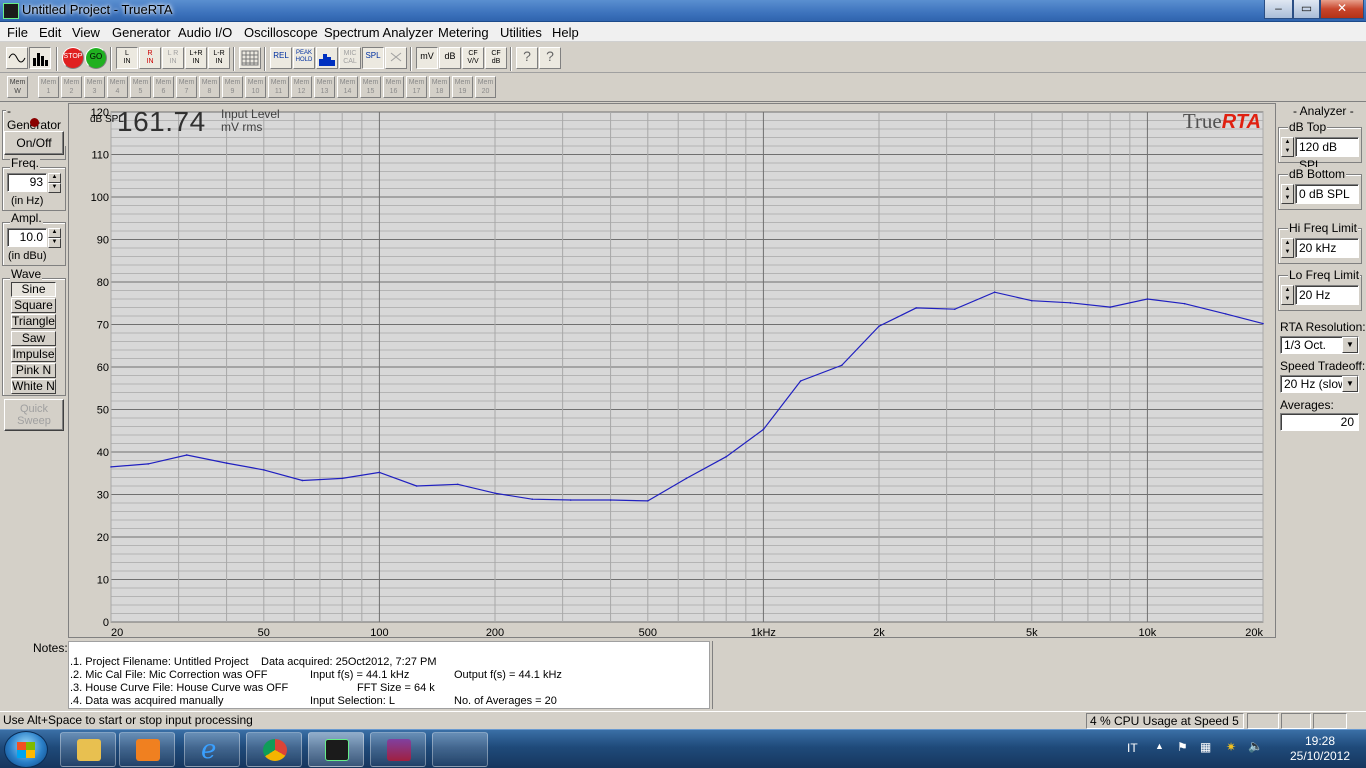 The height and width of the screenshot is (768, 1366). What do you see at coordinates (34, 415) in the screenshot?
I see `quick-sweep-button: Quick Sweep` at bounding box center [34, 415].